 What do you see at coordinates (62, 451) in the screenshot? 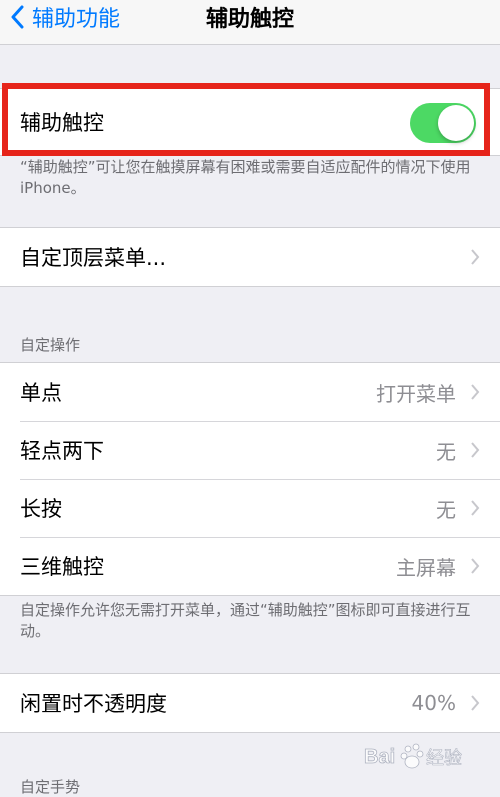
I see `double-tap-label: 轻点两下` at bounding box center [62, 451].